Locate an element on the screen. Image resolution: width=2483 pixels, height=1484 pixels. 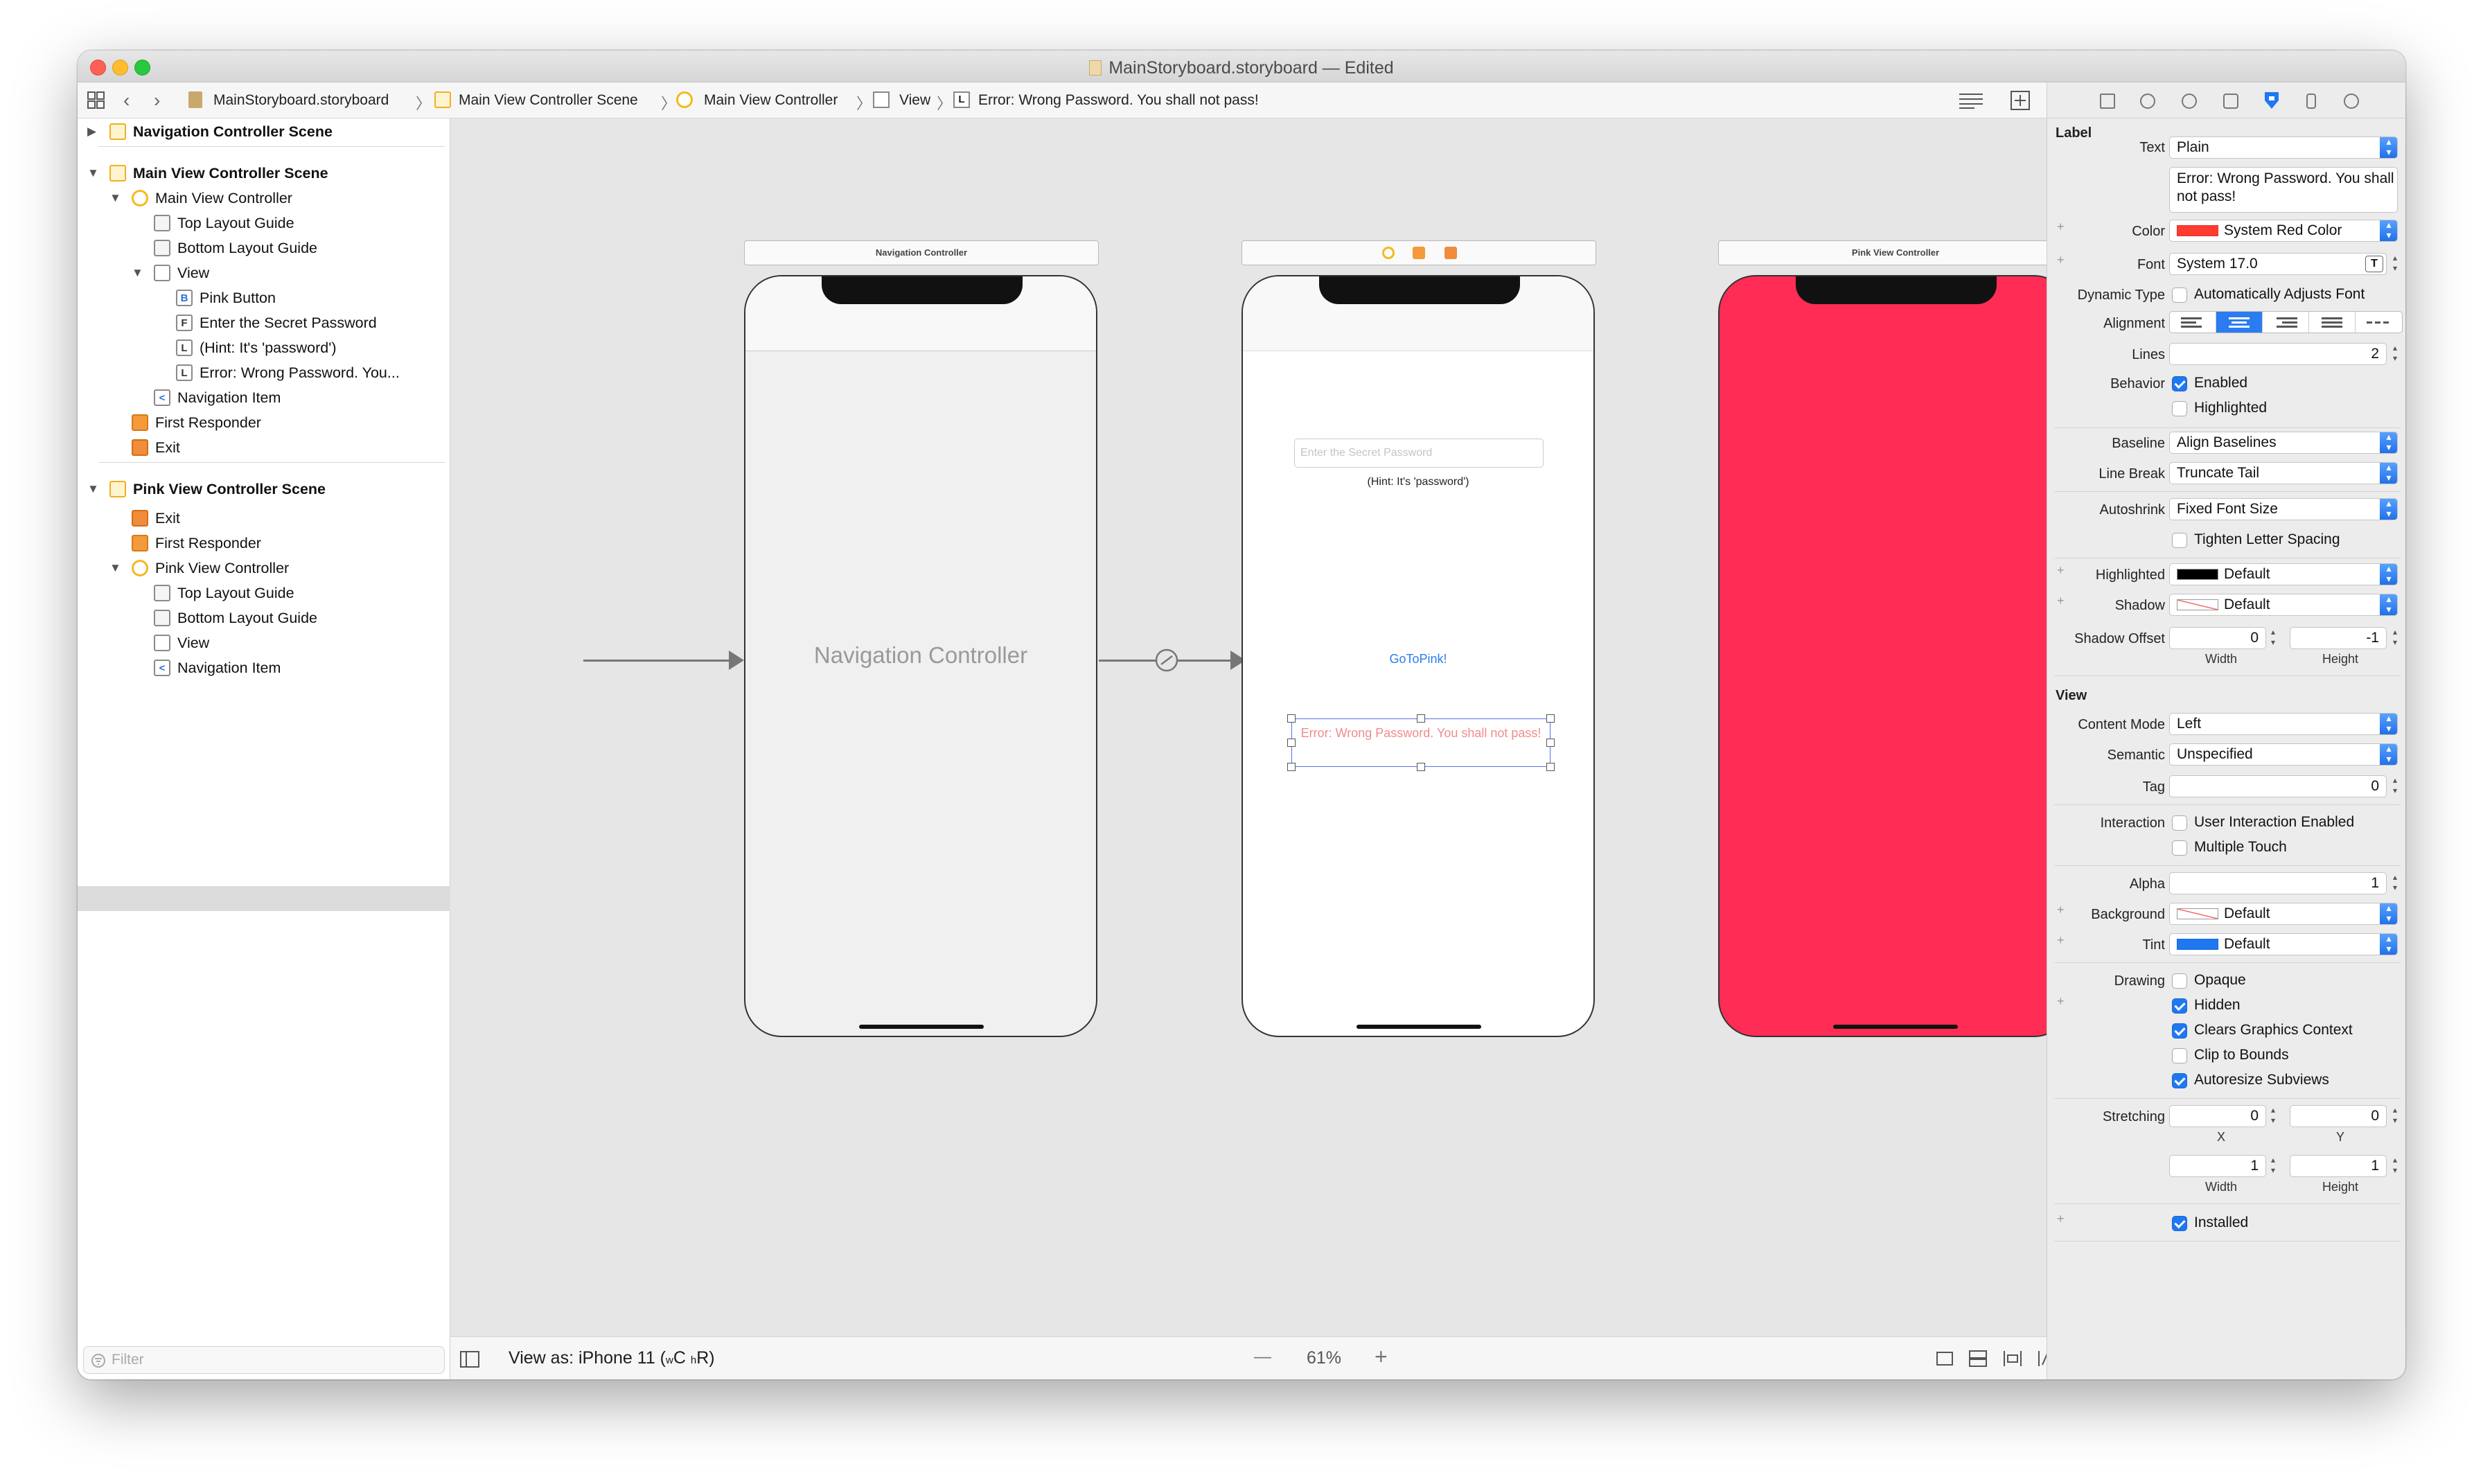
align-constraints-icon is located at coordinates (2013, 1359).